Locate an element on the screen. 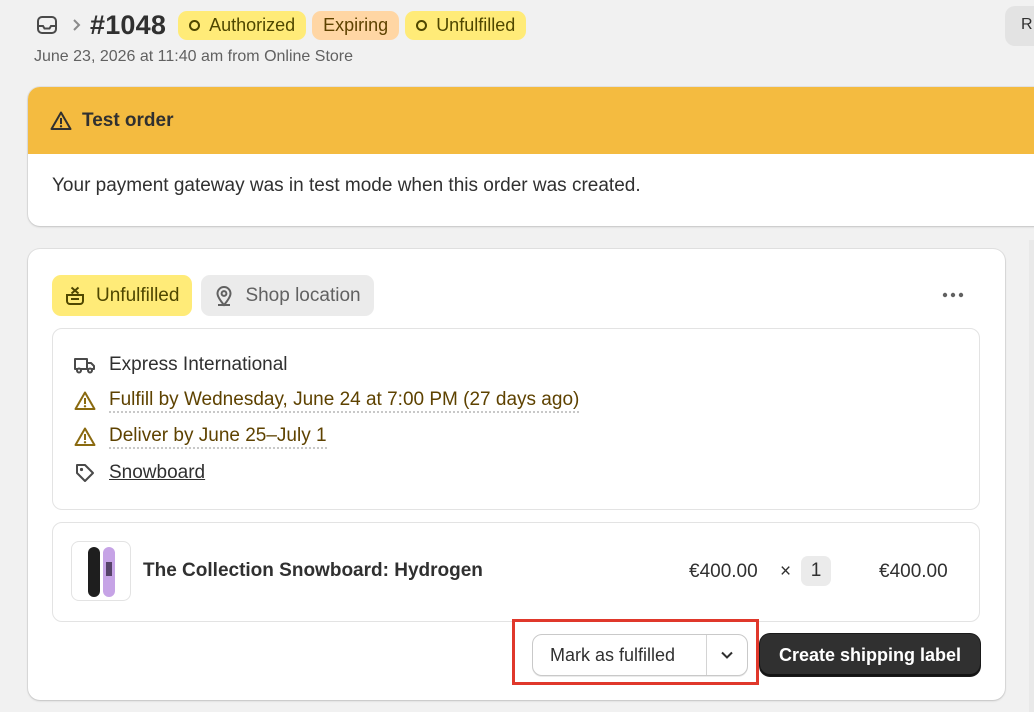  deliver-by-text: Deliver by June 25–July 1 is located at coordinates (218, 437).